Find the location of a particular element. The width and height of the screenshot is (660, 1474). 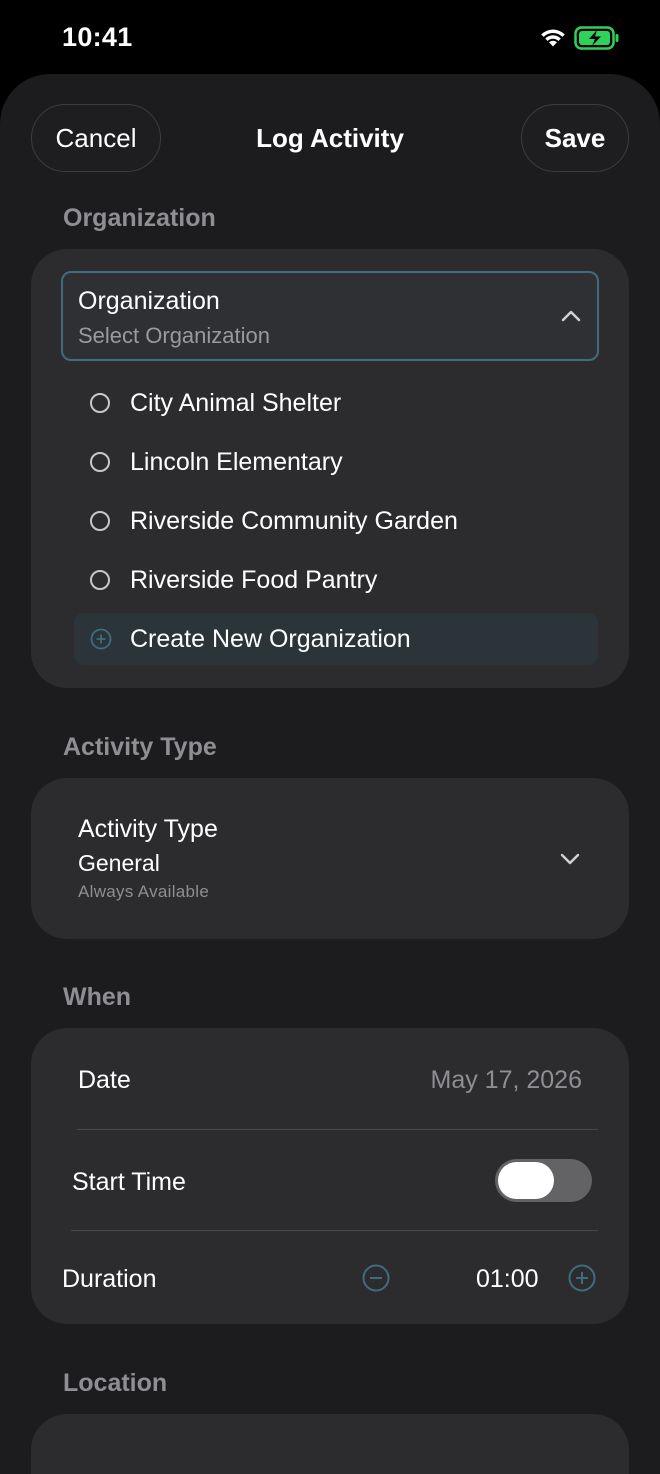

wifi-icon is located at coordinates (553, 38).